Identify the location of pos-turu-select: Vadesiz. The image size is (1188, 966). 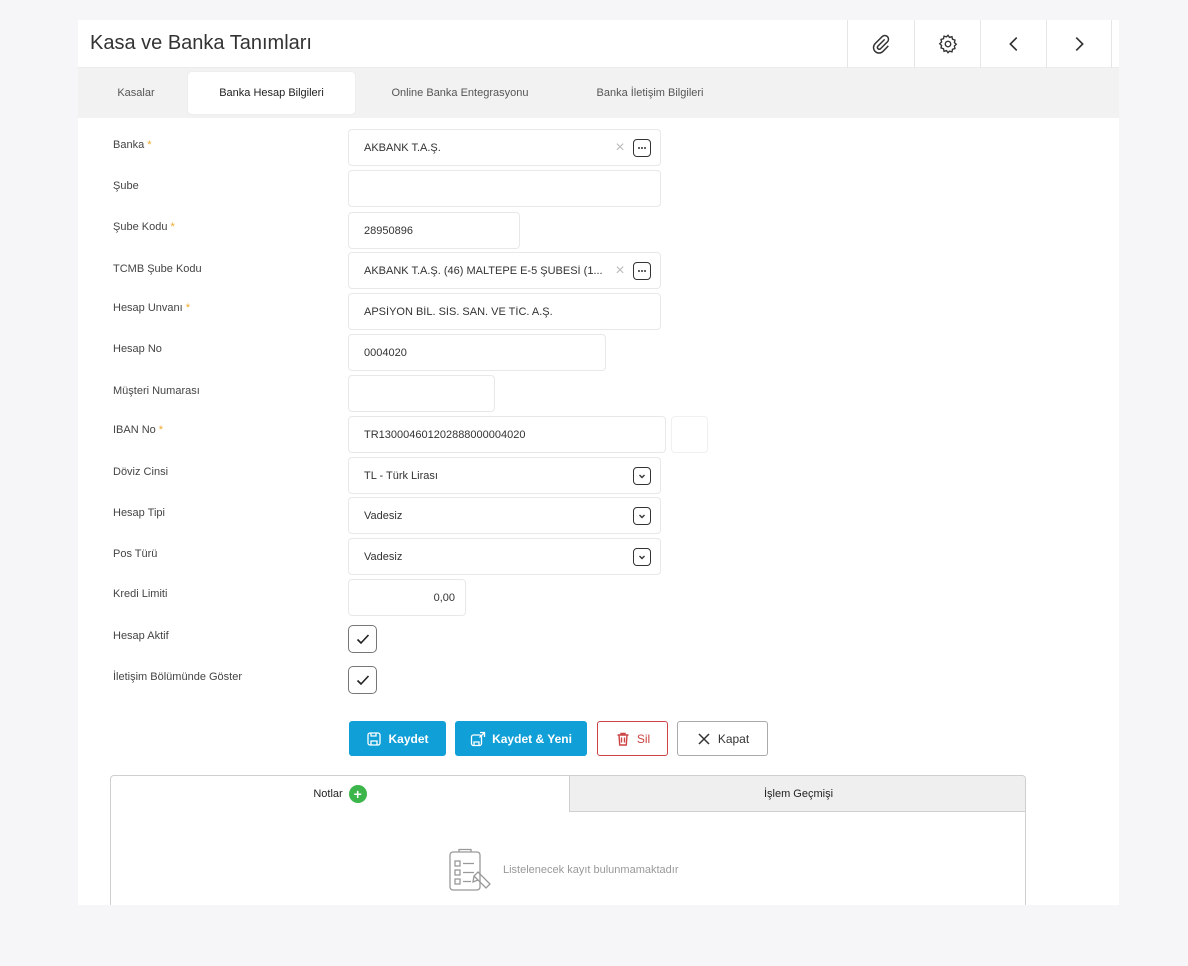
(504, 556).